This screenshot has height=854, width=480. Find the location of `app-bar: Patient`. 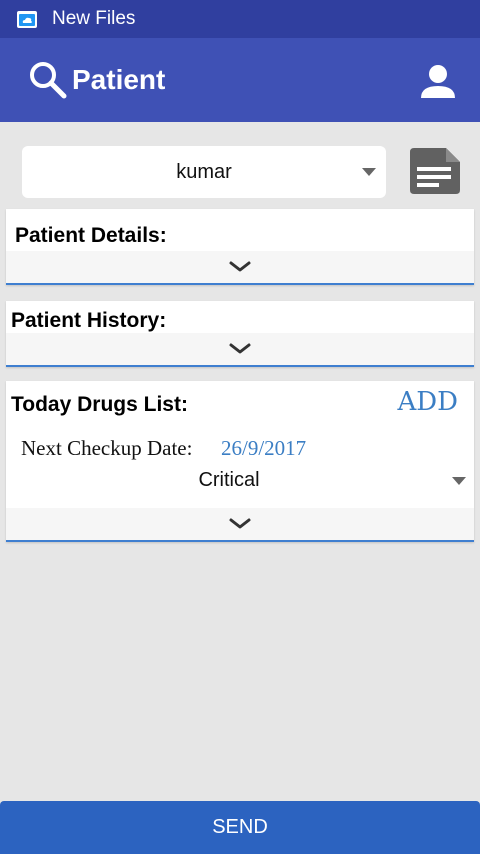

app-bar: Patient is located at coordinates (240, 80).